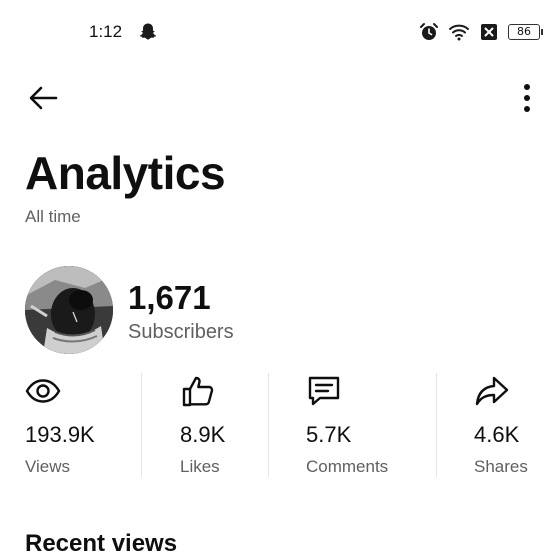  Describe the element at coordinates (497, 434) in the screenshot. I see `stat-value: 4.6K` at that location.